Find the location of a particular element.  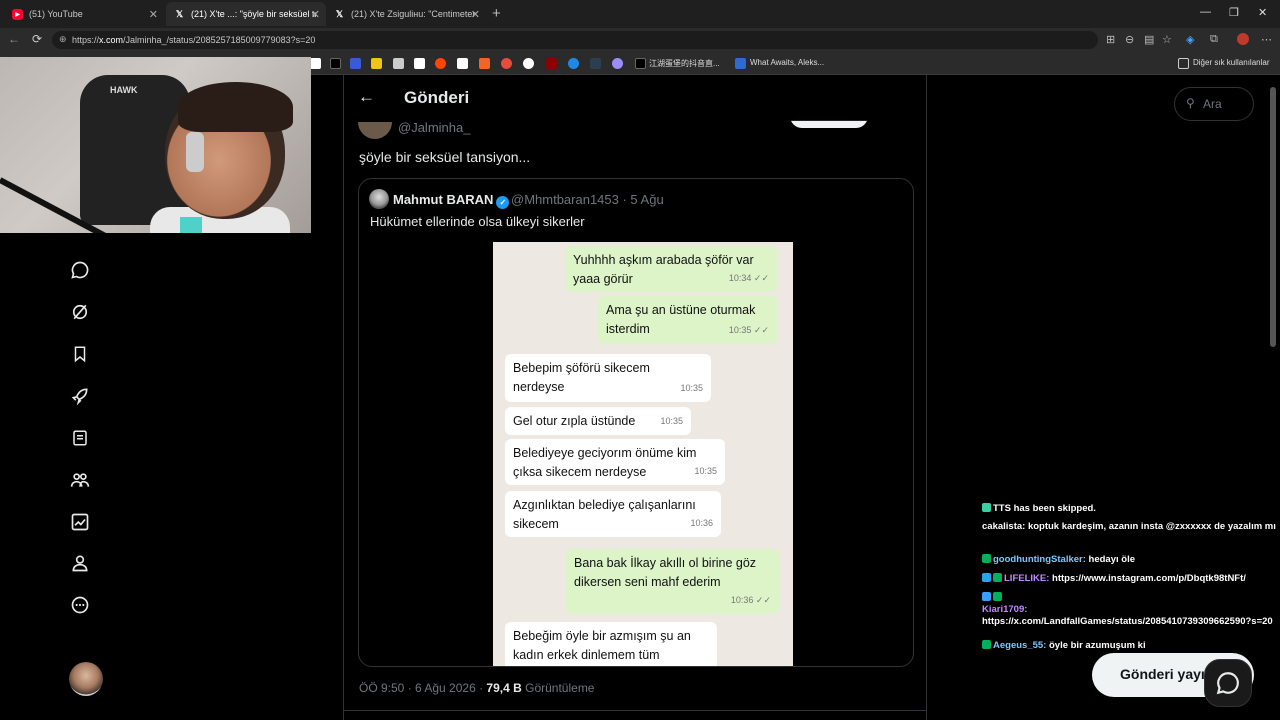

headset is located at coordinates (195, 152).